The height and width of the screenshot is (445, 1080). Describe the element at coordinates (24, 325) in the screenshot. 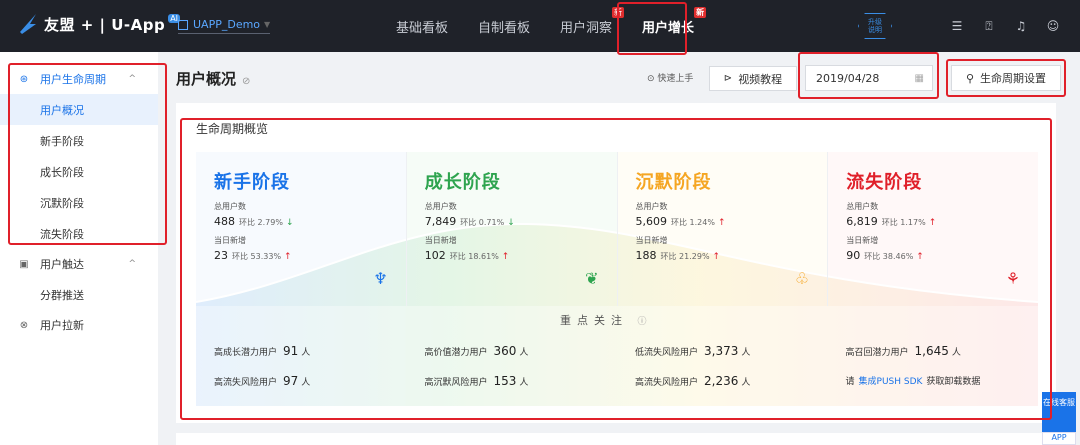

I see `acquire-icon: ⊗` at that location.